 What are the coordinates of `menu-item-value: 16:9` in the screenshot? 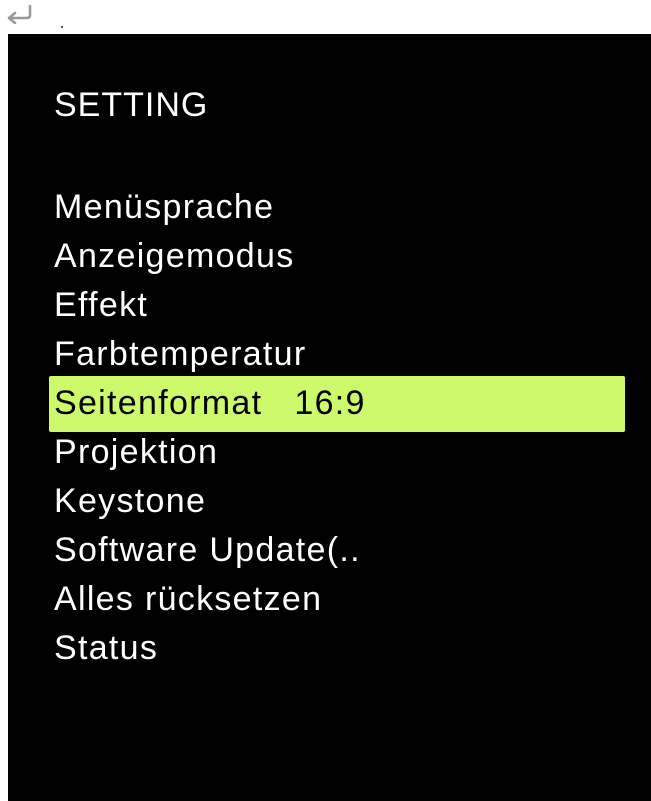 It's located at (330, 403).